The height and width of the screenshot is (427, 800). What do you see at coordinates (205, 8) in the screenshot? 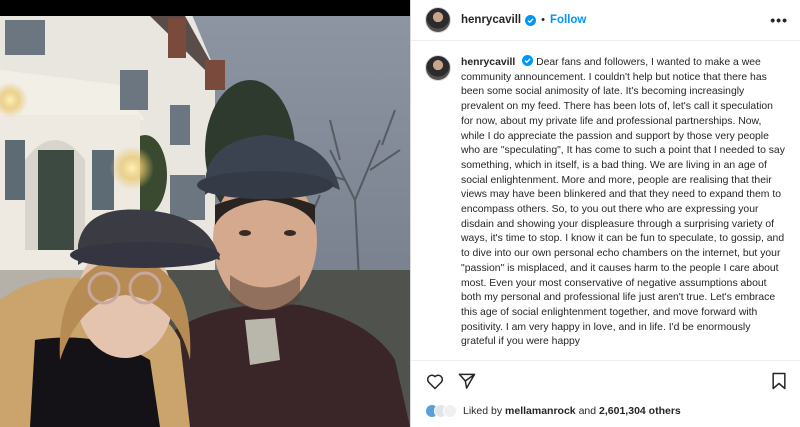
I see `photo-top-bar` at bounding box center [205, 8].